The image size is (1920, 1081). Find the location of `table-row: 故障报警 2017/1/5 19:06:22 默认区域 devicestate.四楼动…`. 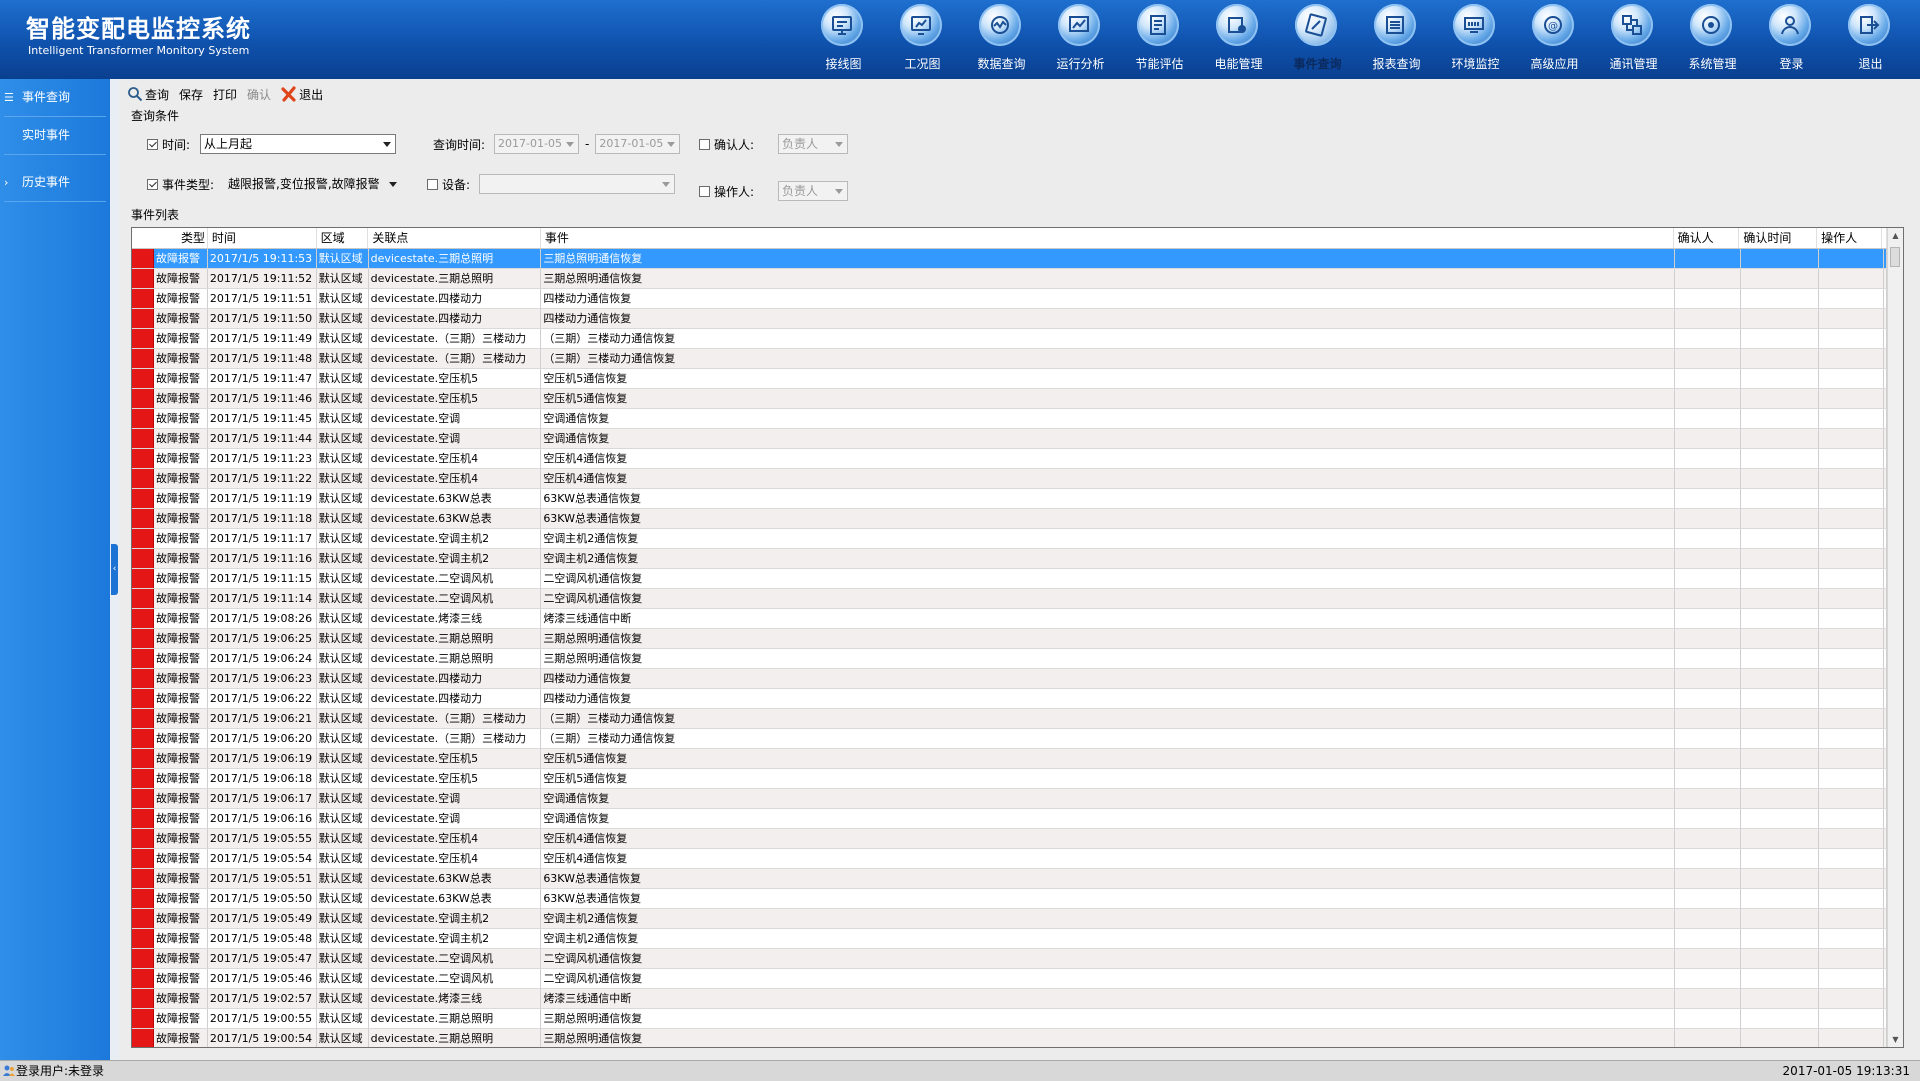

table-row: 故障报警 2017/1/5 19:06:22 默认区域 devicestate.四楼动… is located at coordinates (1009, 699).